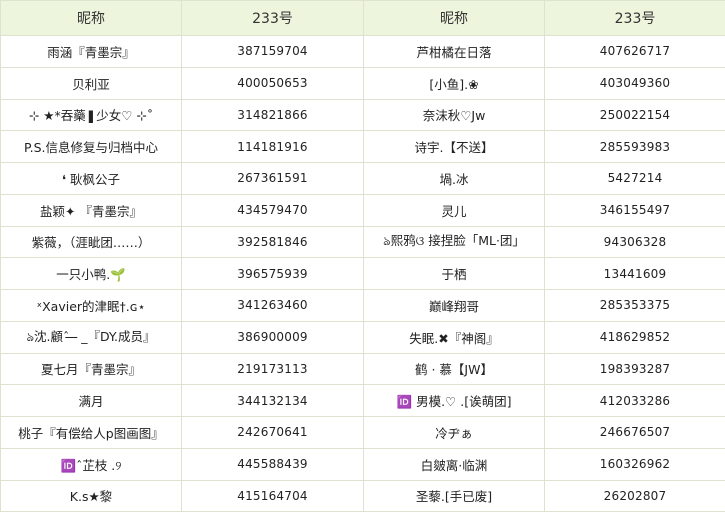 The height and width of the screenshot is (512, 725). Describe the element at coordinates (454, 274) in the screenshot. I see `cell-nickname-right: 于栖` at that location.